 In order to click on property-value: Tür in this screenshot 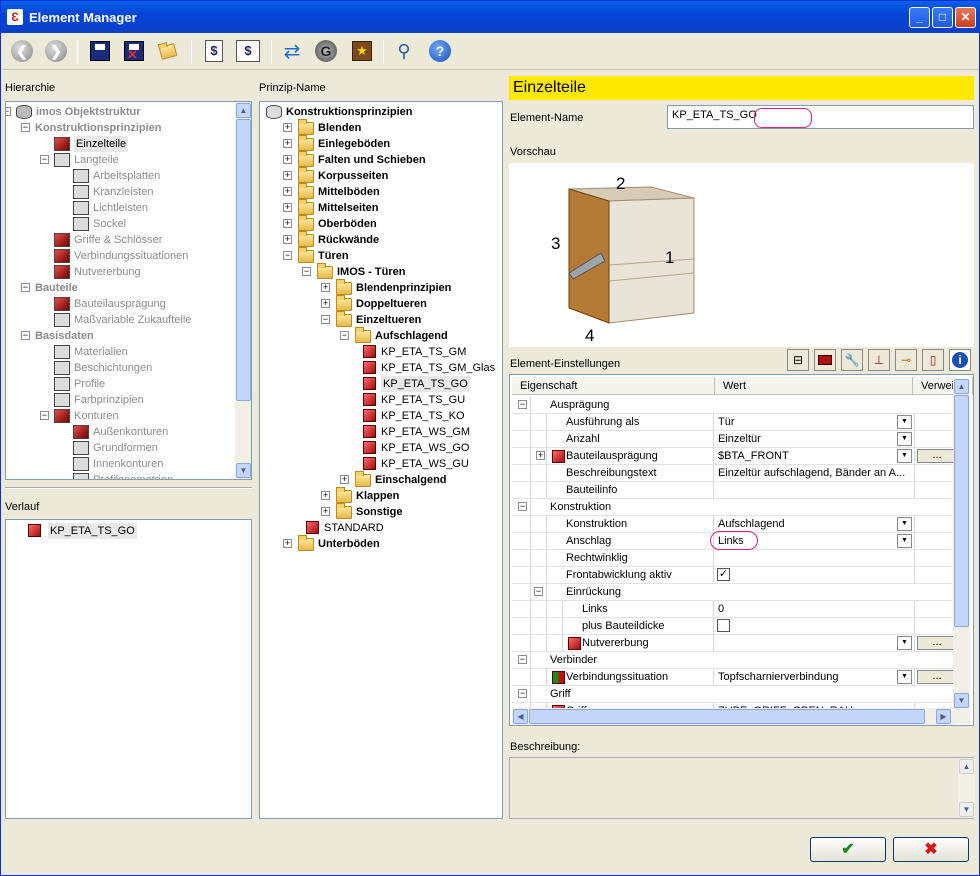, I will do `click(726, 422)`.